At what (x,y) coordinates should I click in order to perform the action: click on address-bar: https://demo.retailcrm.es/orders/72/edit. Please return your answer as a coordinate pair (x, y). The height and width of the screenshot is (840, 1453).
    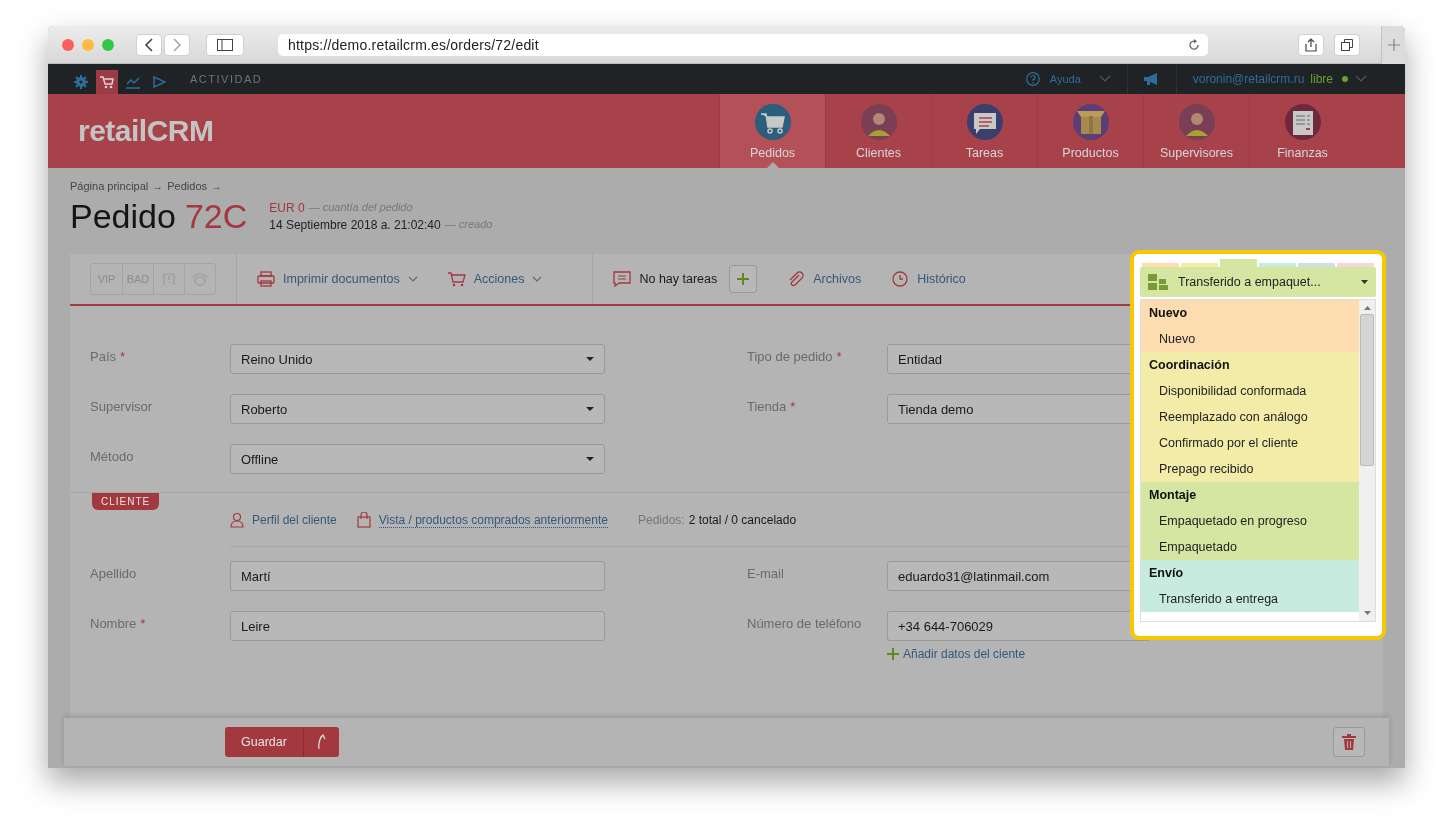
    Looking at the image, I should click on (743, 44).